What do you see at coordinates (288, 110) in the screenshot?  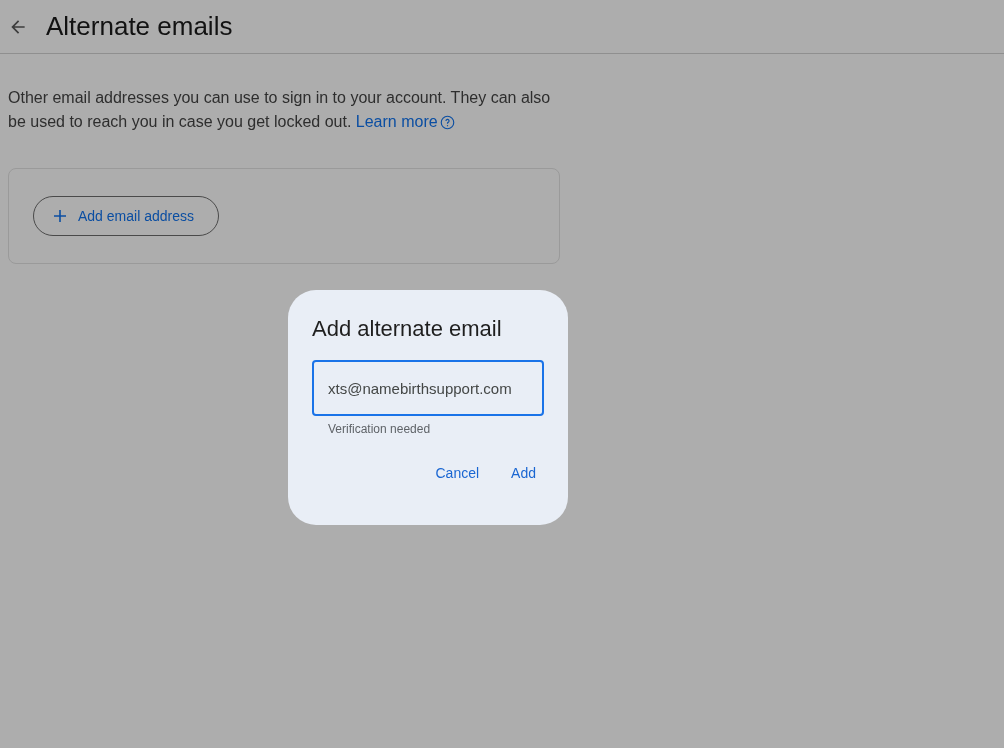 I see `description-text: Other email addresses you can use to sign in to your account. They can also be used to reach you in case you get locked out. Learn more` at bounding box center [288, 110].